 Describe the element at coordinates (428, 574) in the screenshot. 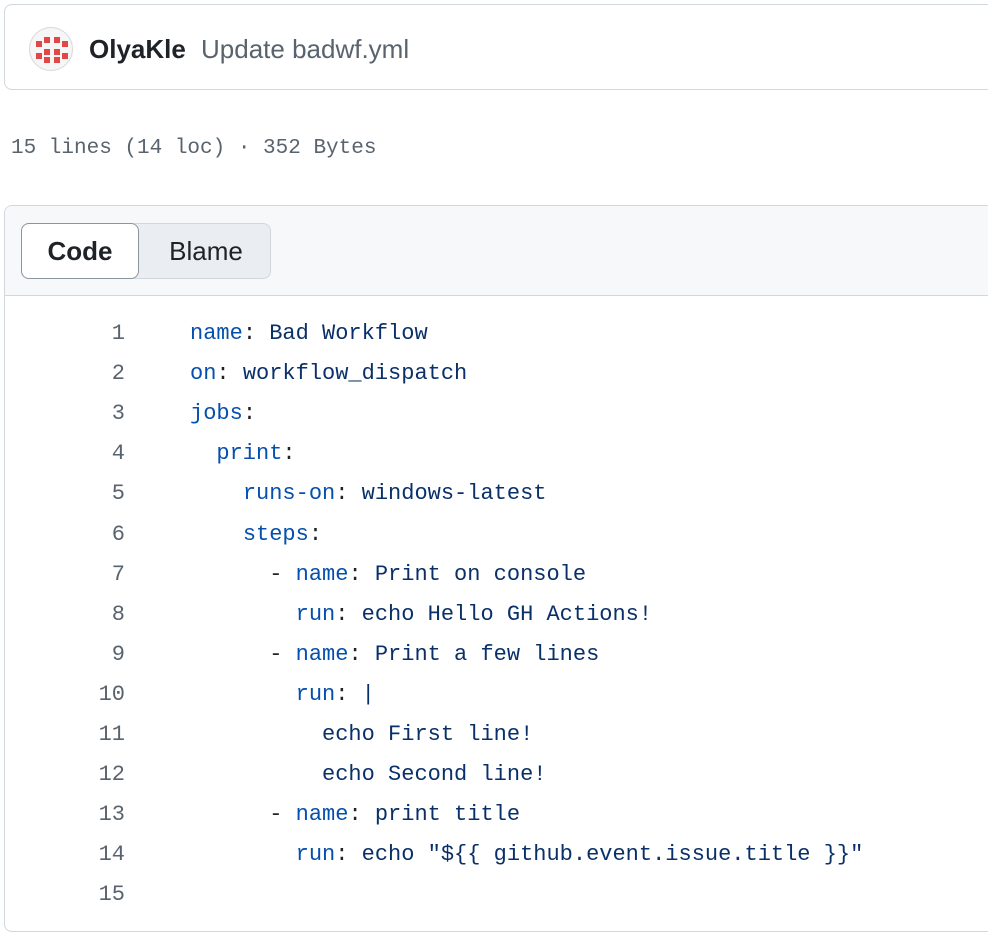

I see `line-content: - name: Print on console` at that location.